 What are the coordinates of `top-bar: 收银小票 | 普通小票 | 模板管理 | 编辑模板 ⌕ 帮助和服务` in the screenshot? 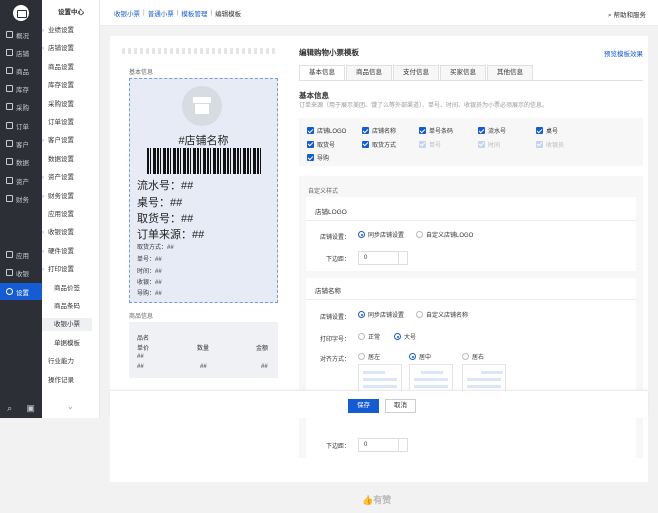 It's located at (379, 13).